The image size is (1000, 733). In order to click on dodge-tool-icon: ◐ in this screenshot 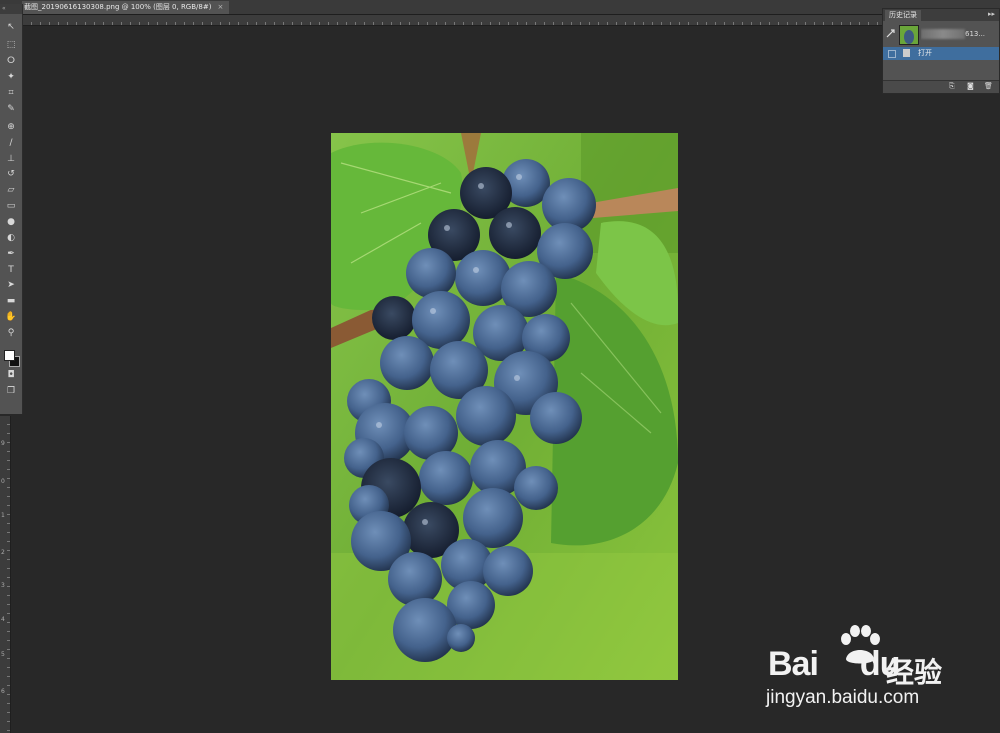, I will do `click(11, 238)`.